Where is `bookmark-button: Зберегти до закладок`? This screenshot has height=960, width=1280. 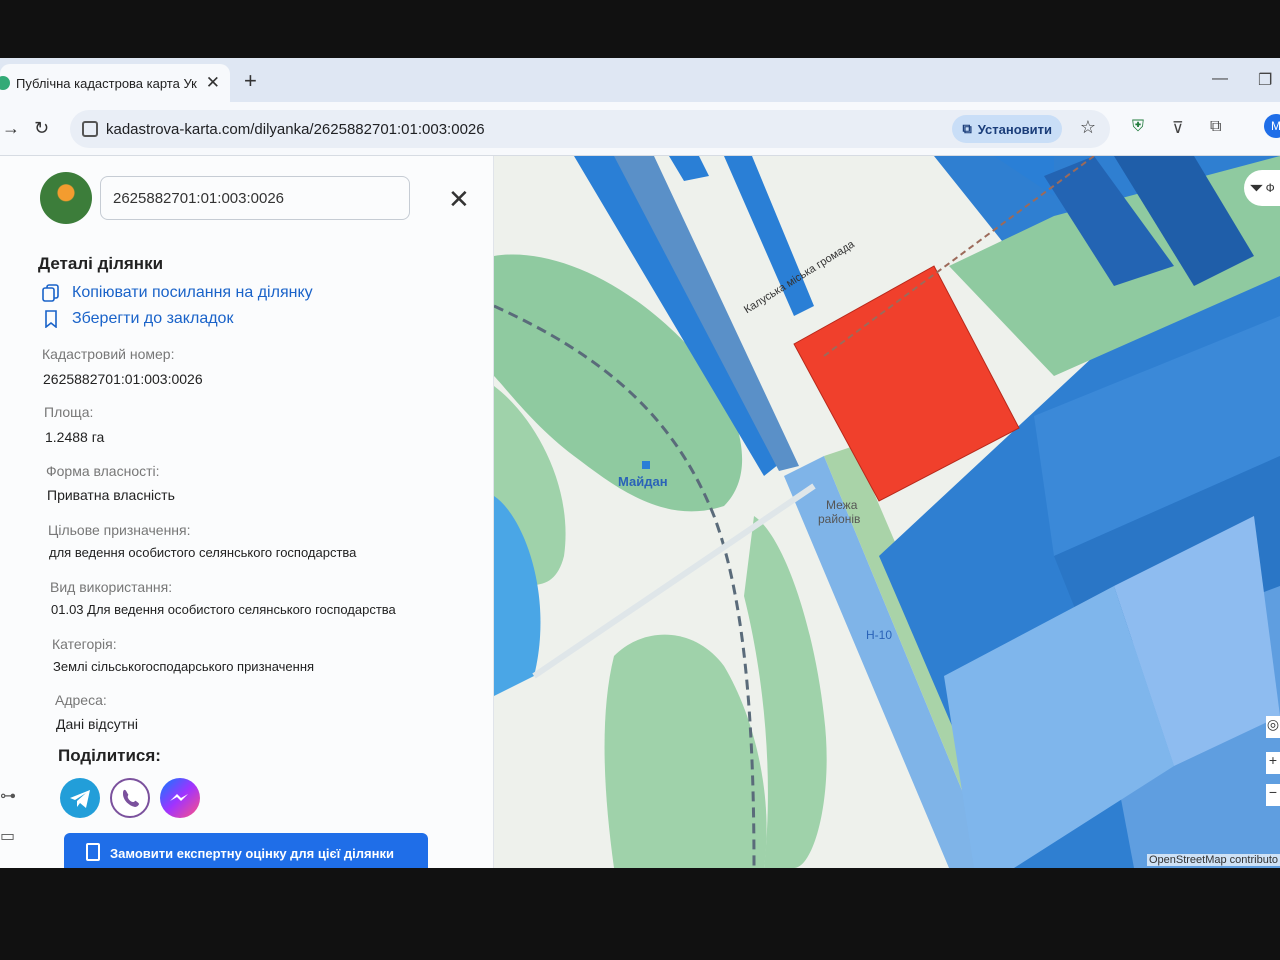 bookmark-button: Зберегти до закладок is located at coordinates (137, 319).